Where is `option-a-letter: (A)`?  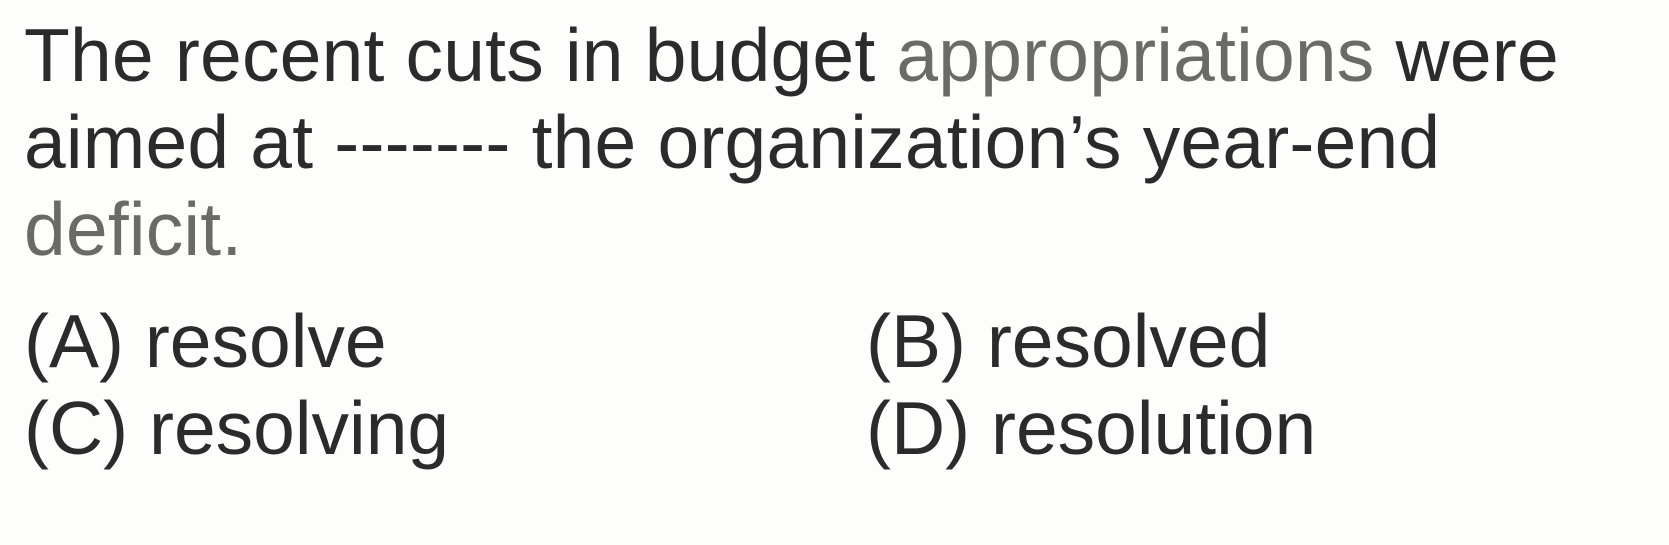
option-a-letter: (A) is located at coordinates (74, 341).